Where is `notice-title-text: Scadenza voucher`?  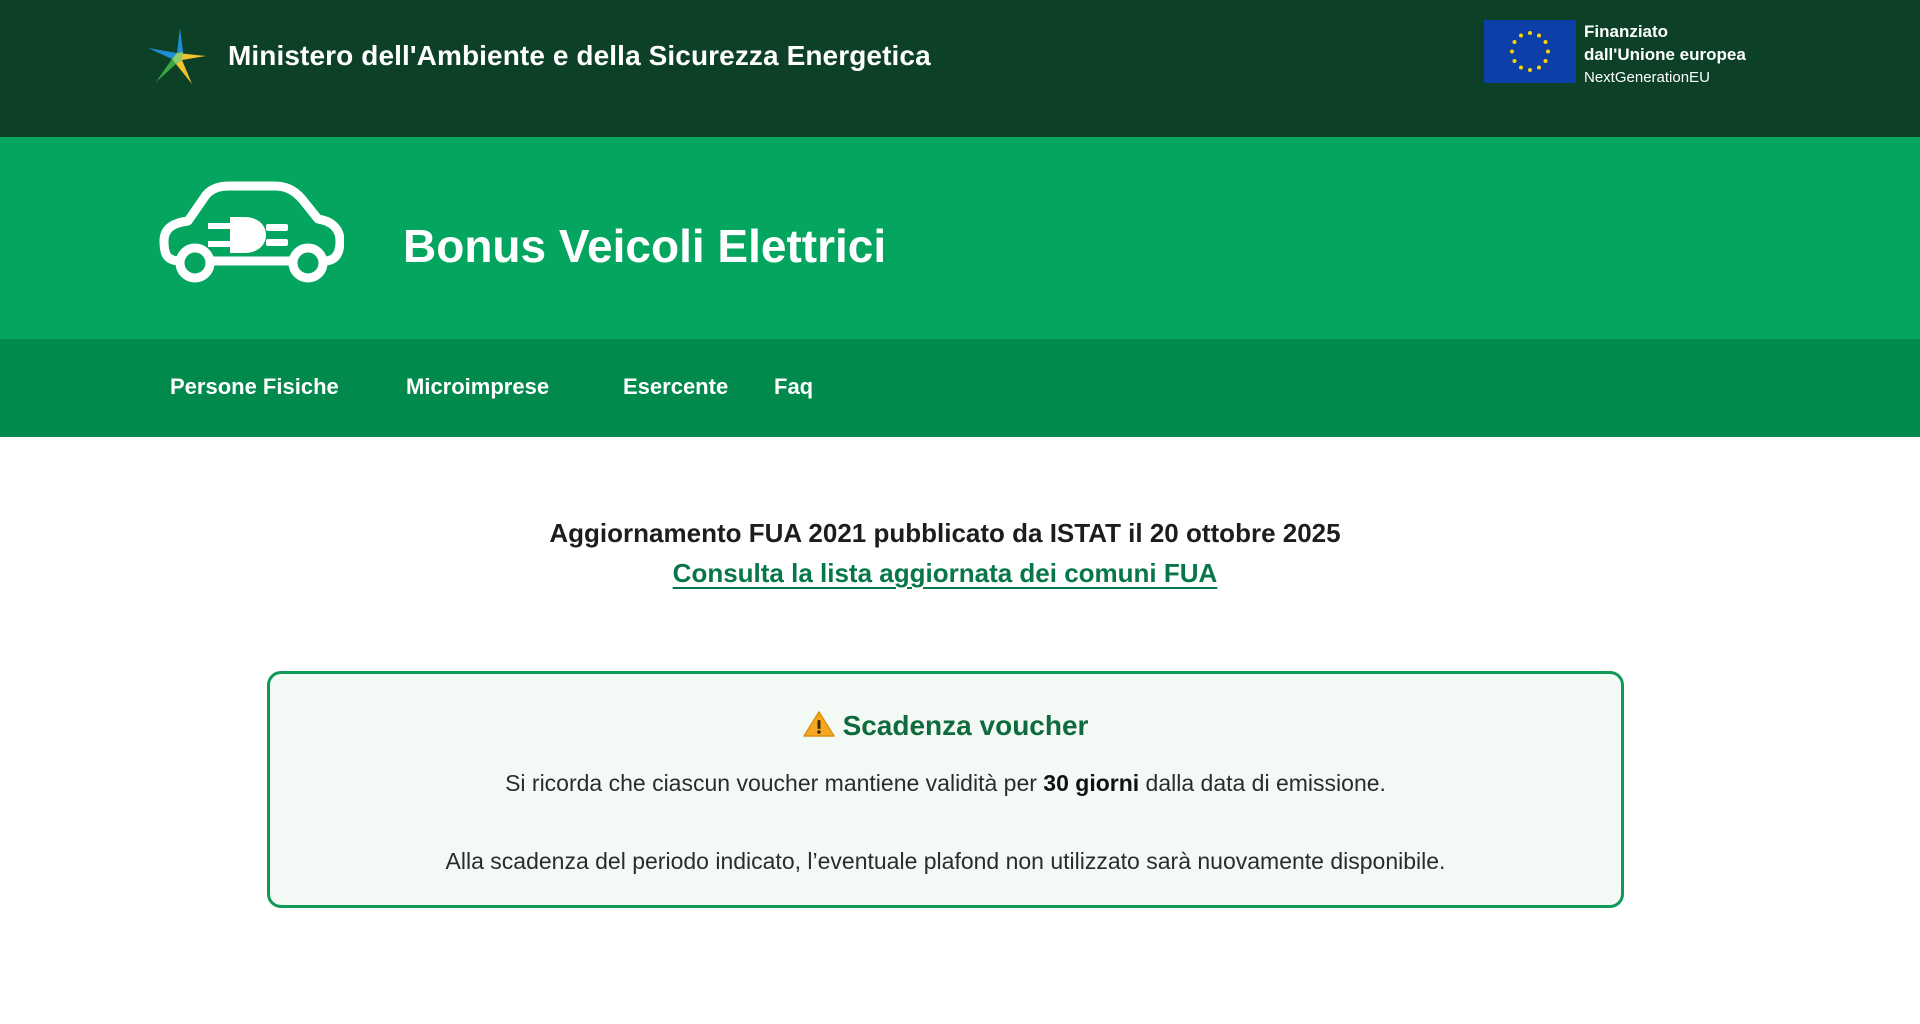 notice-title-text: Scadenza voucher is located at coordinates (965, 725).